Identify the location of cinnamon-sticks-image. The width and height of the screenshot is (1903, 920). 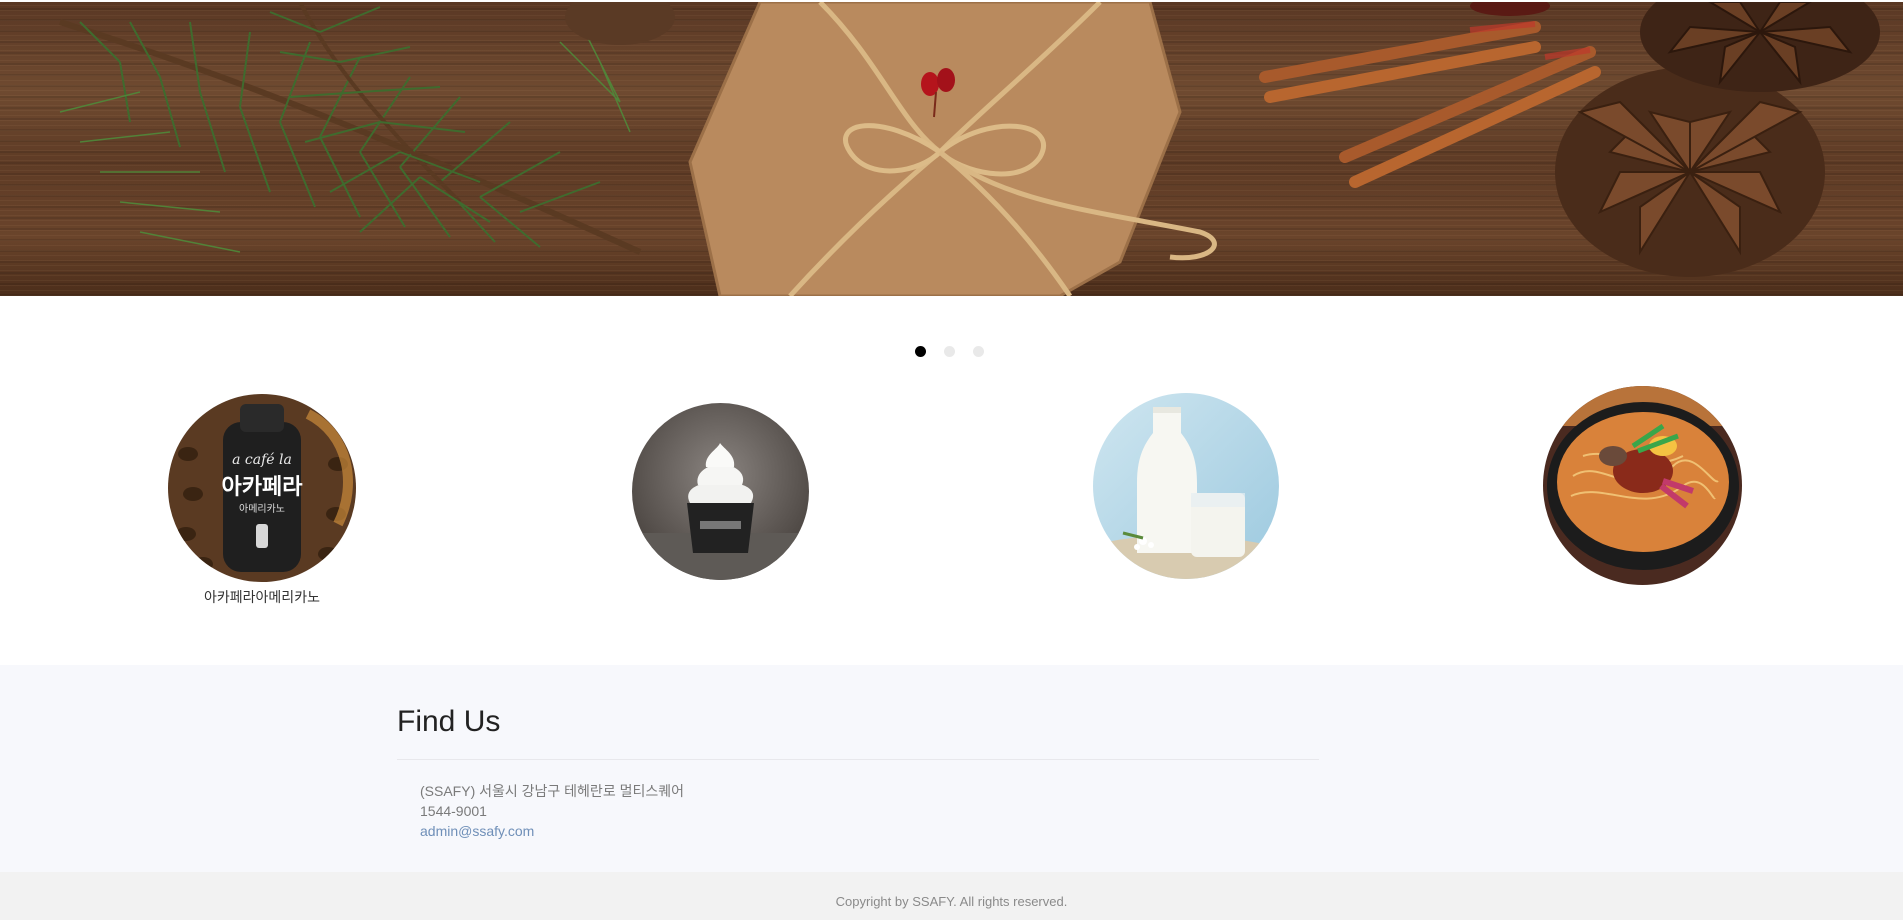
(1430, 104).